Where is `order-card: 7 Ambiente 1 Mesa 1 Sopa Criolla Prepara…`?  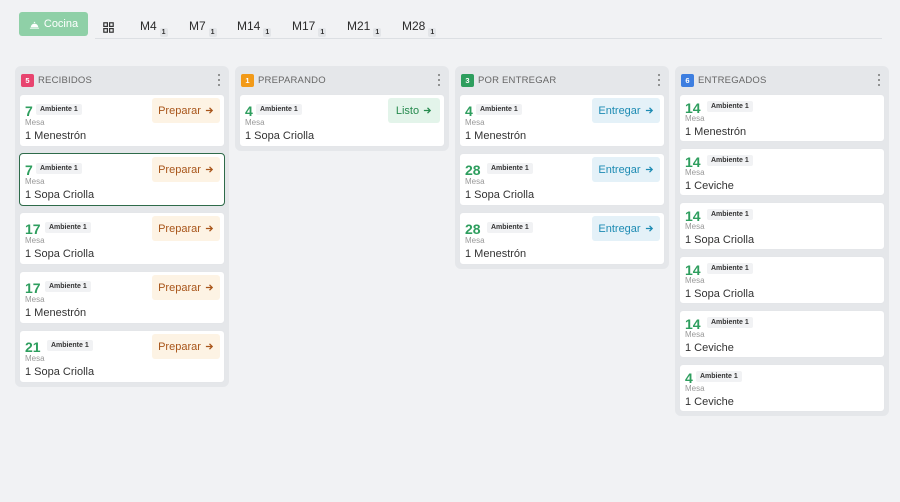 order-card: 7 Ambiente 1 Mesa 1 Sopa Criolla Prepara… is located at coordinates (122, 179).